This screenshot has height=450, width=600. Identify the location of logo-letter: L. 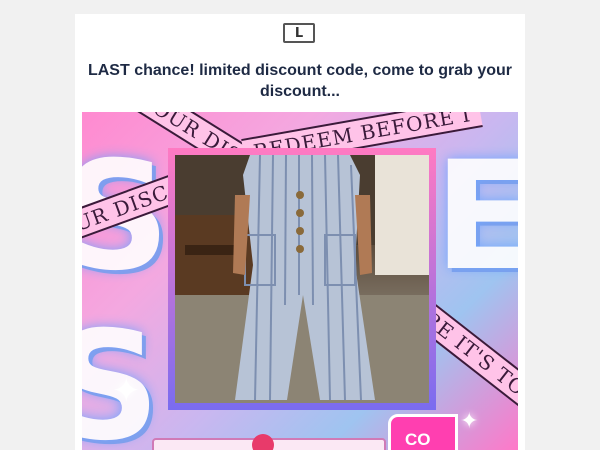
(299, 33).